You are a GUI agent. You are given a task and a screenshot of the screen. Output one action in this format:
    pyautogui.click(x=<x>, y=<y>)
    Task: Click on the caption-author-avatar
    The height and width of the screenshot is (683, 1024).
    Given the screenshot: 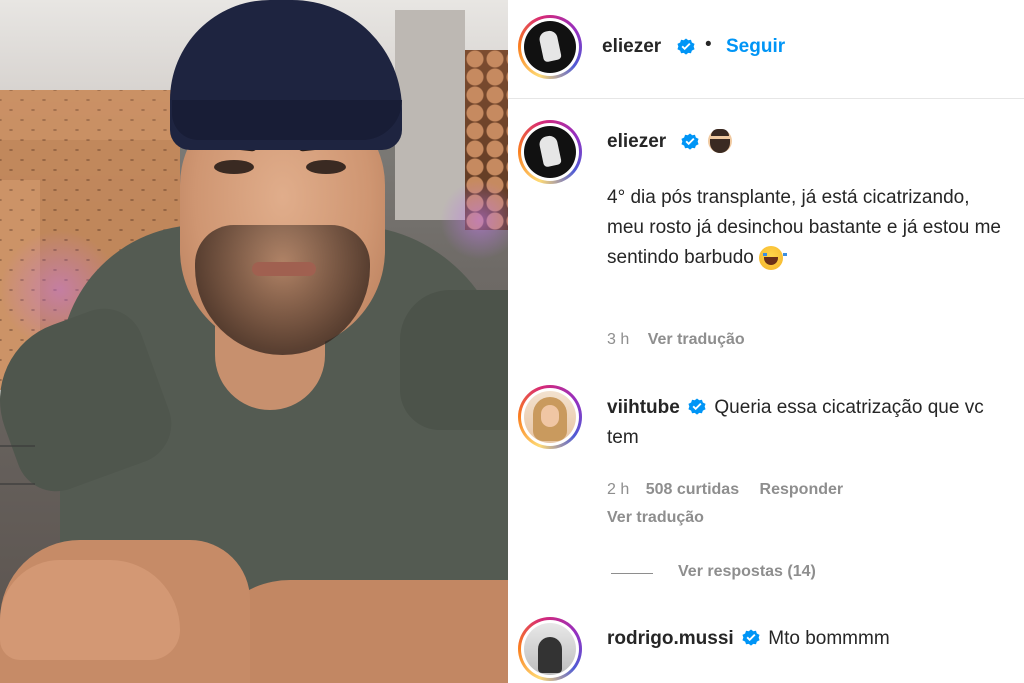 What is the action you would take?
    pyautogui.click(x=550, y=152)
    